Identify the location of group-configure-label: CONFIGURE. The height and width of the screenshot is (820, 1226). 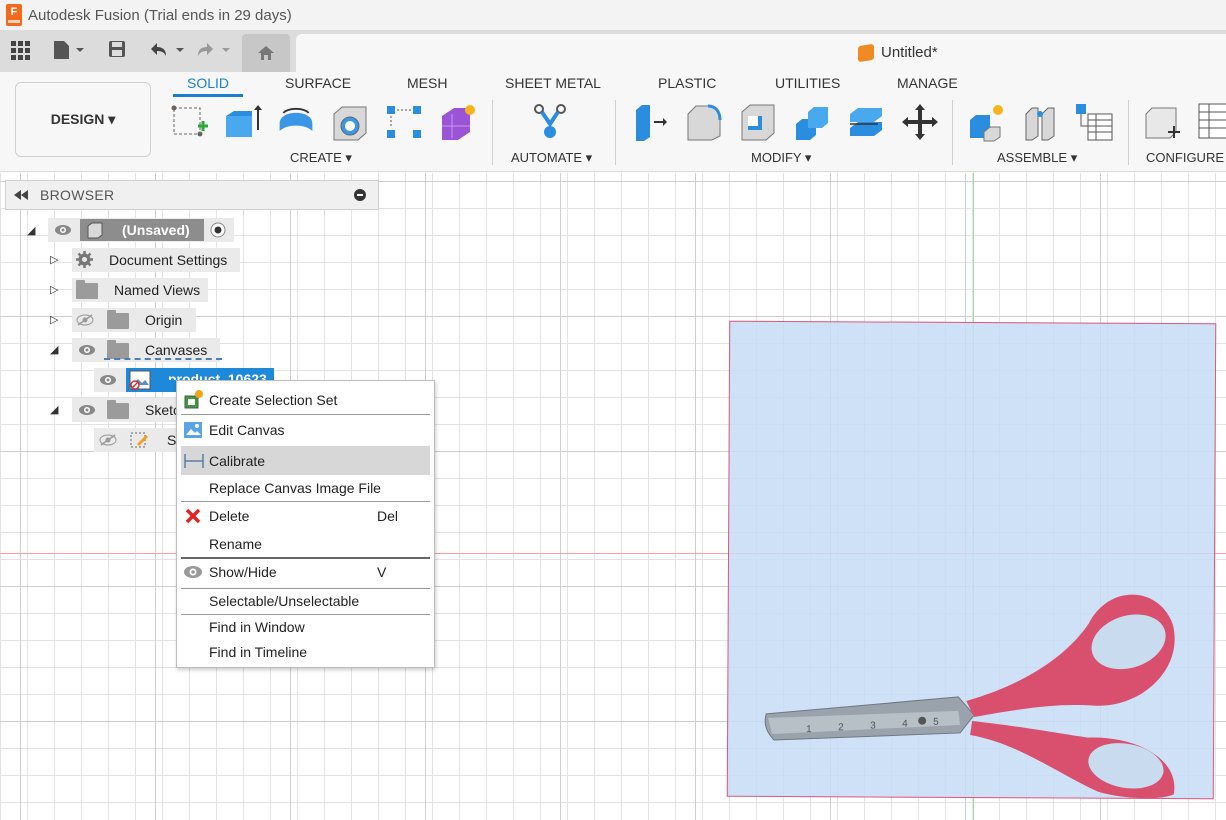
(1185, 157).